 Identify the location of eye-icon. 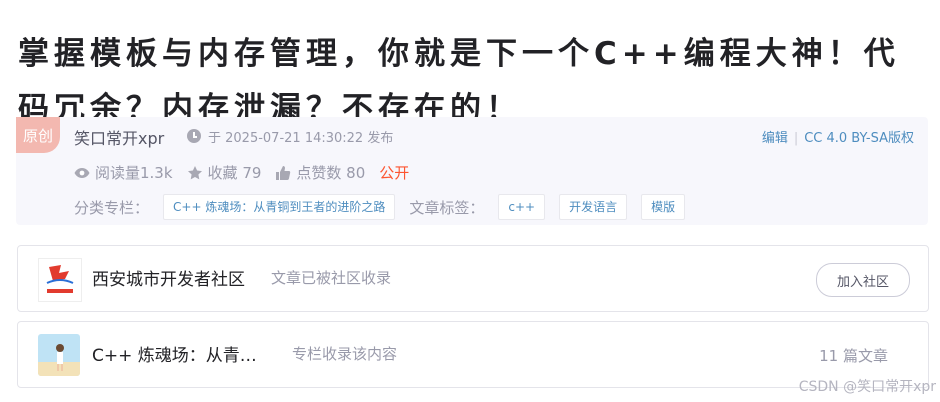
(82, 172).